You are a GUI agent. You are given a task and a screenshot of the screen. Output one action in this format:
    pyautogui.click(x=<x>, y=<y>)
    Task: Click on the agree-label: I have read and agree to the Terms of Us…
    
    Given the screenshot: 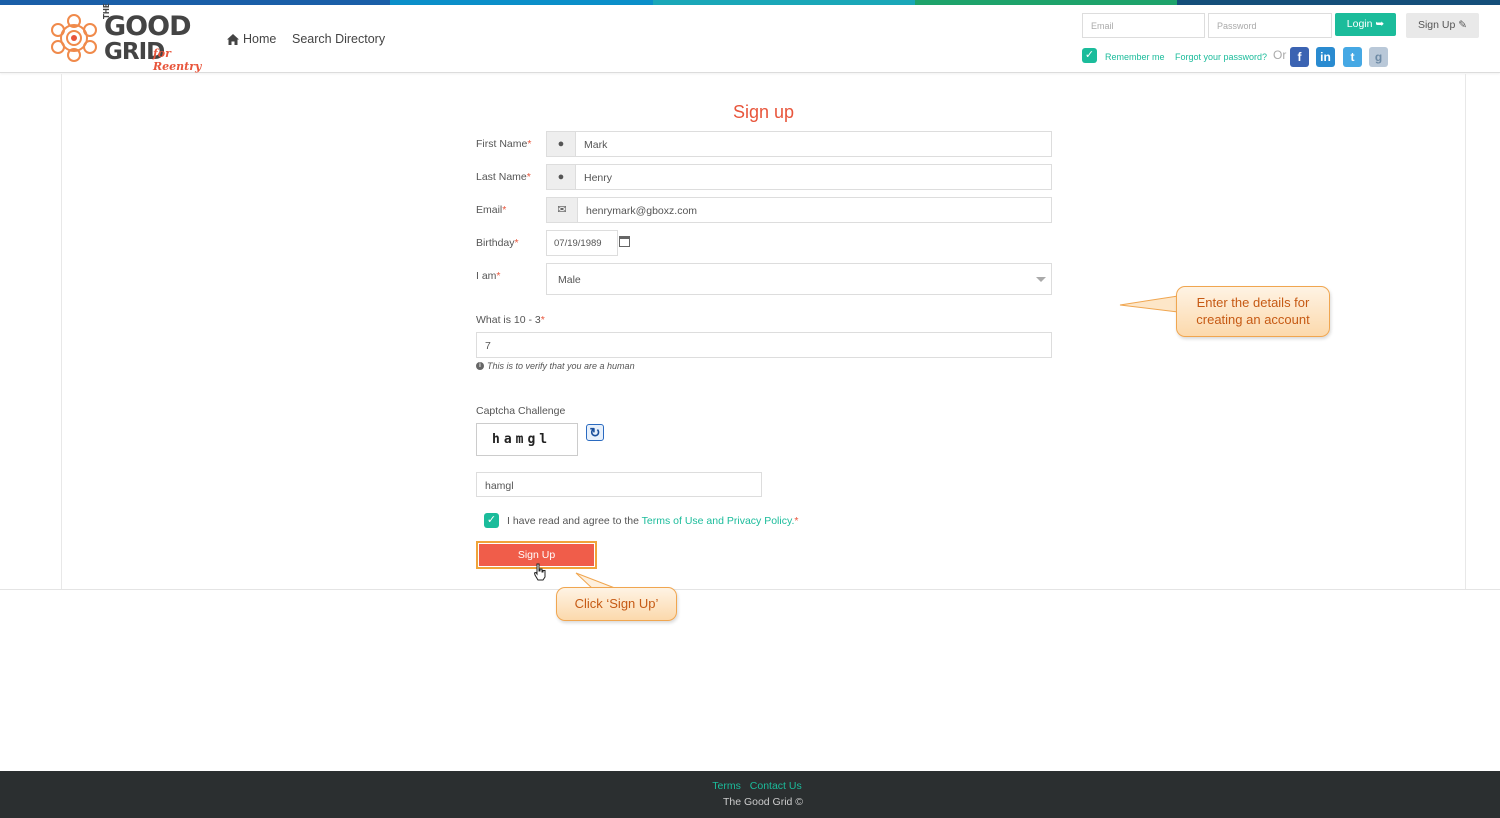 What is the action you would take?
    pyautogui.click(x=653, y=521)
    